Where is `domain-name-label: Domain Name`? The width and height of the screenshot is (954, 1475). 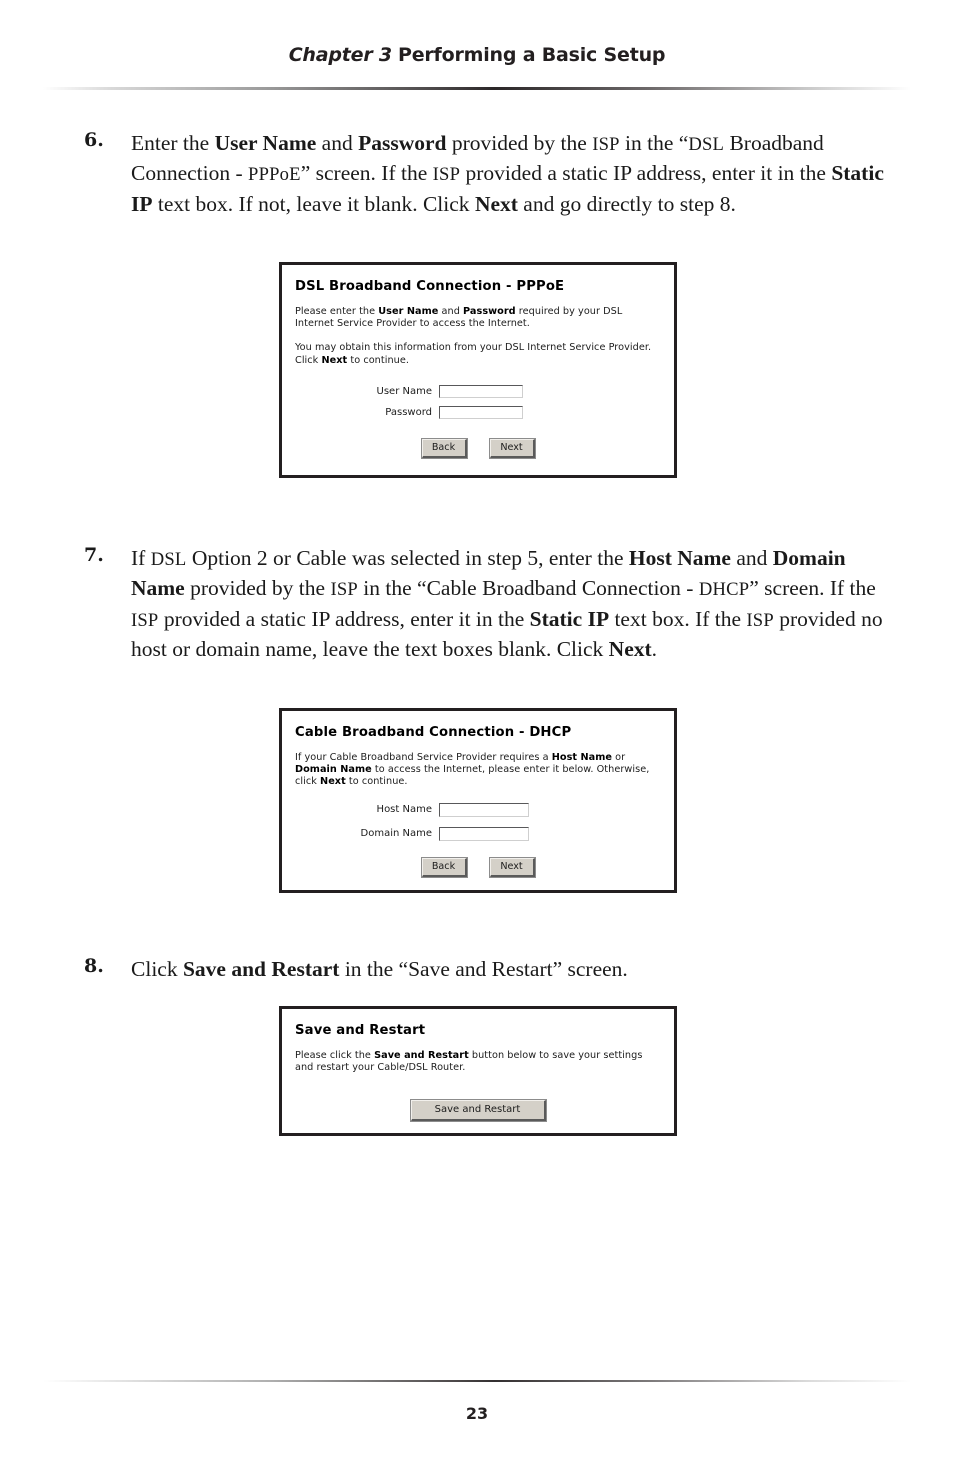 domain-name-label: Domain Name is located at coordinates (396, 834).